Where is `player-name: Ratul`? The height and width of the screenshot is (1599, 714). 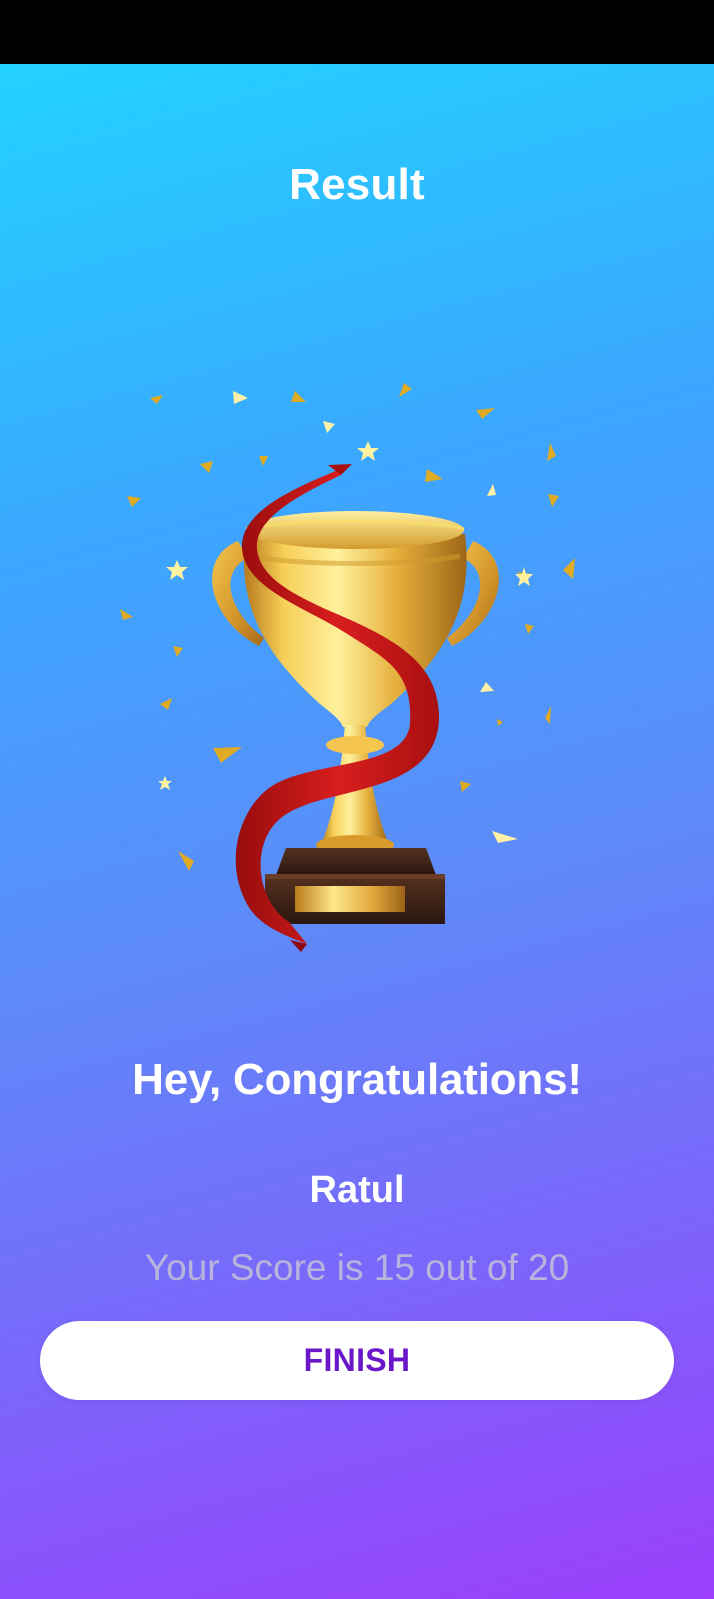
player-name: Ratul is located at coordinates (357, 1190).